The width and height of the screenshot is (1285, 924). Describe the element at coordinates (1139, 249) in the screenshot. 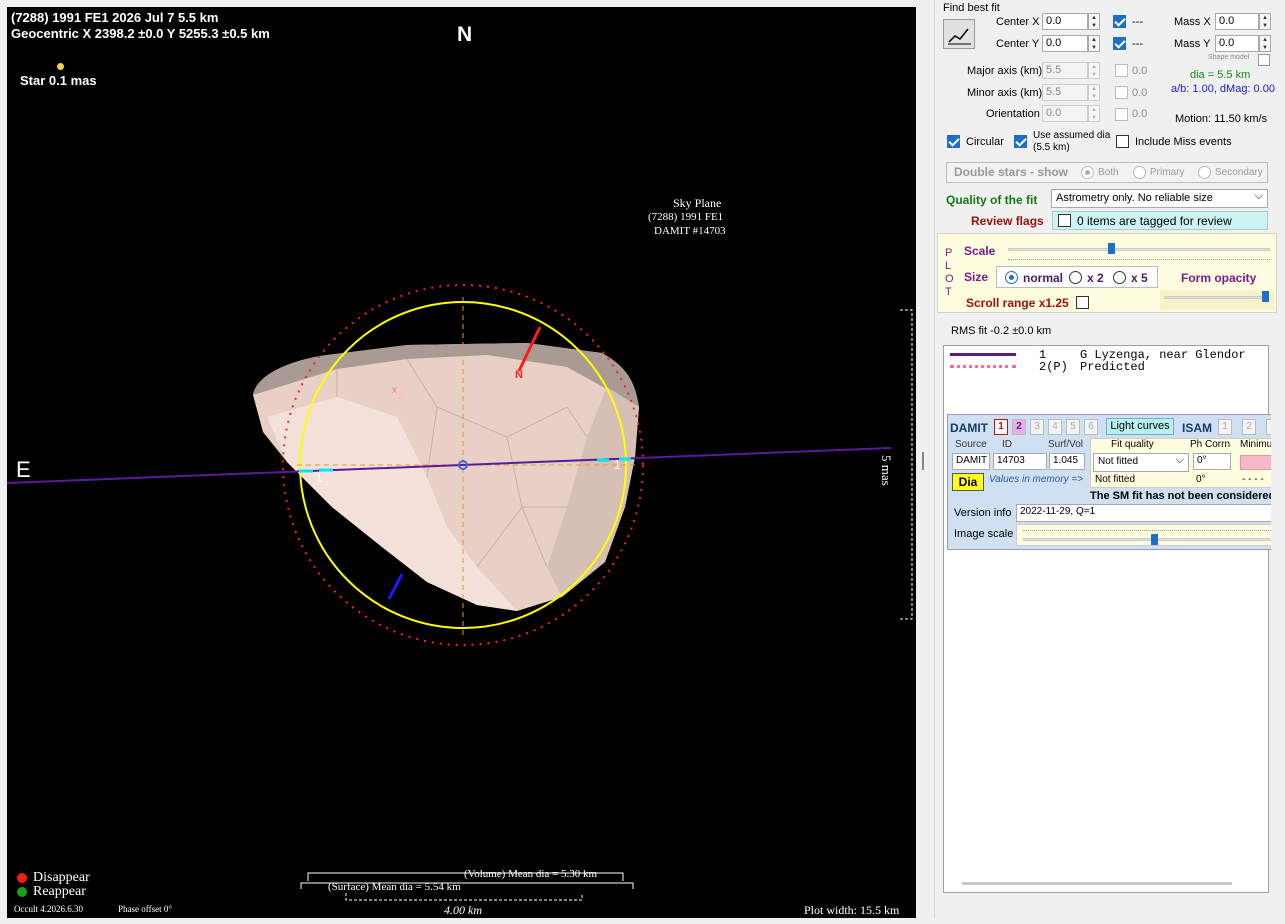

I see `scale-slider` at that location.